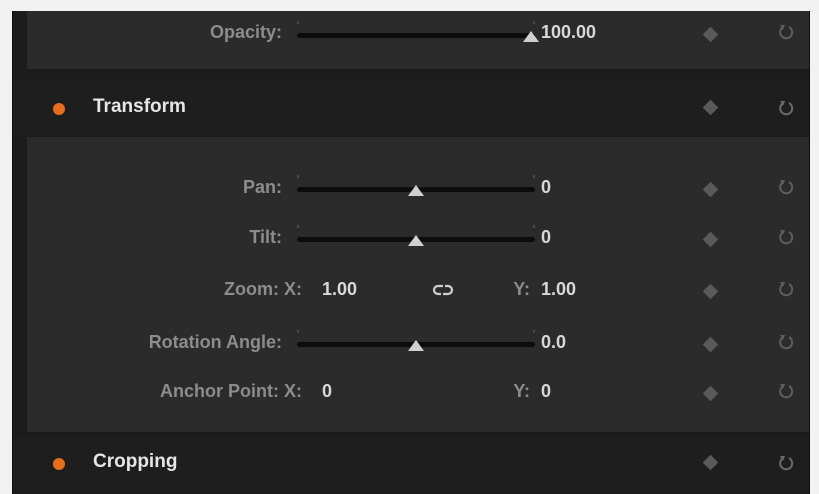 Image resolution: width=819 pixels, height=494 pixels. What do you see at coordinates (245, 32) in the screenshot?
I see `opacity-label: Opacity:` at bounding box center [245, 32].